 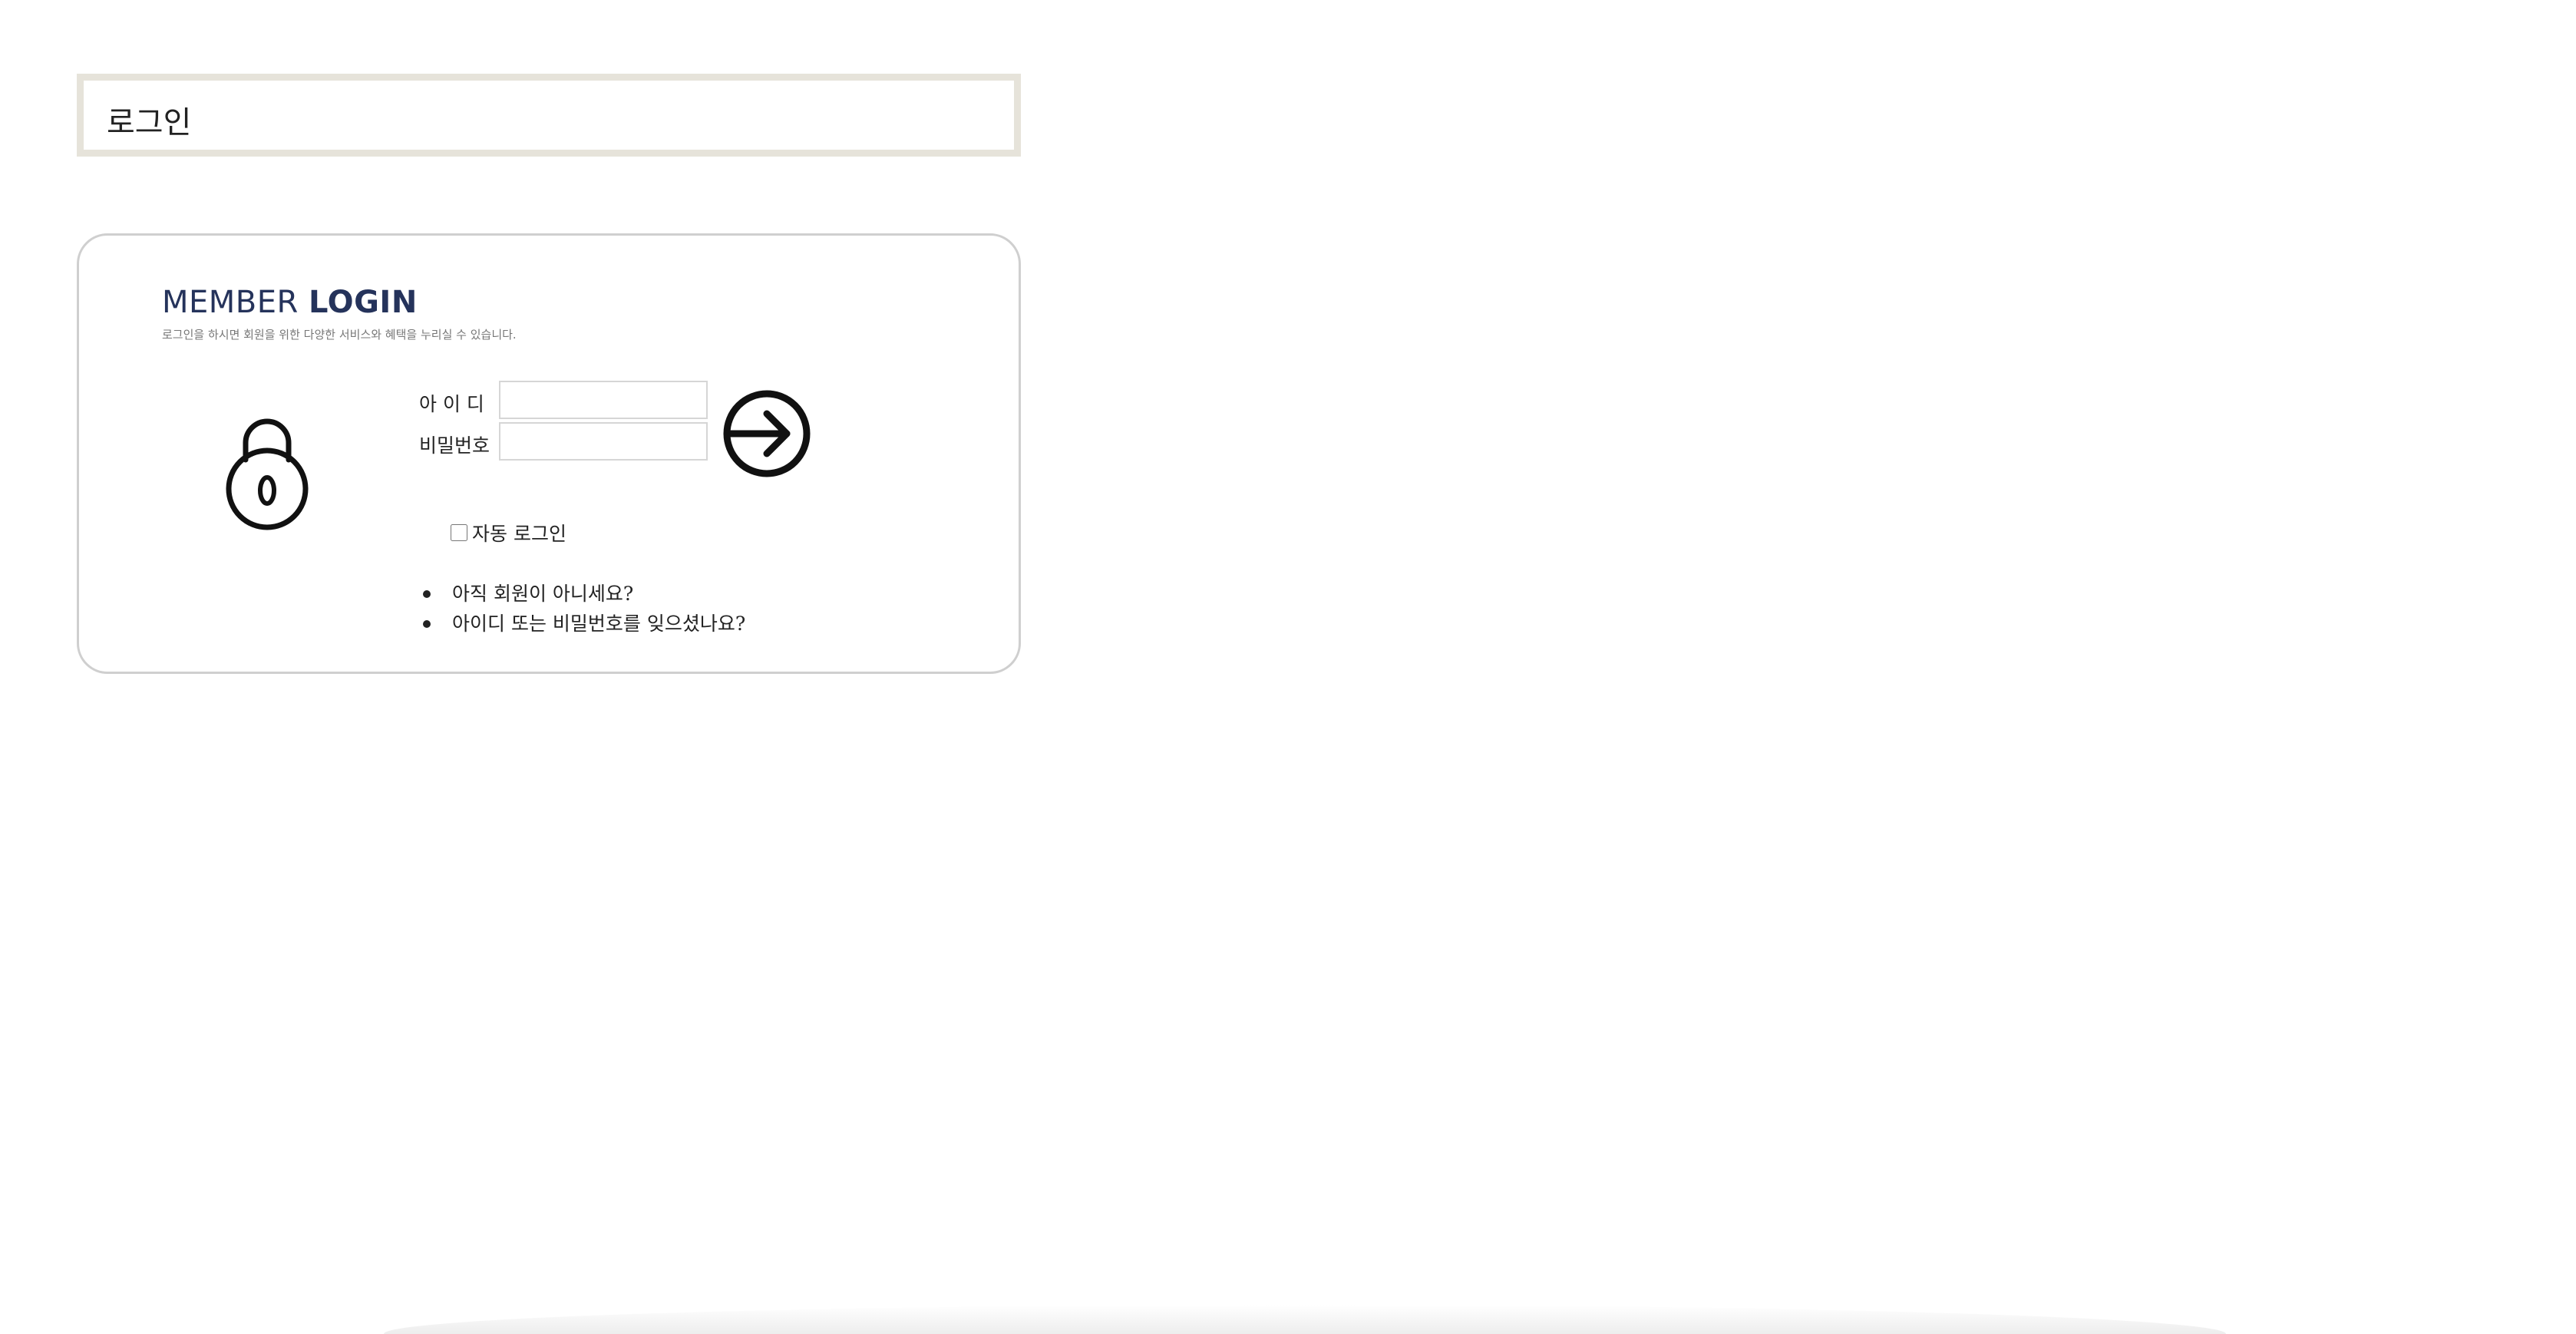 I want to click on auto-login: 자동 로그인, so click(x=508, y=532).